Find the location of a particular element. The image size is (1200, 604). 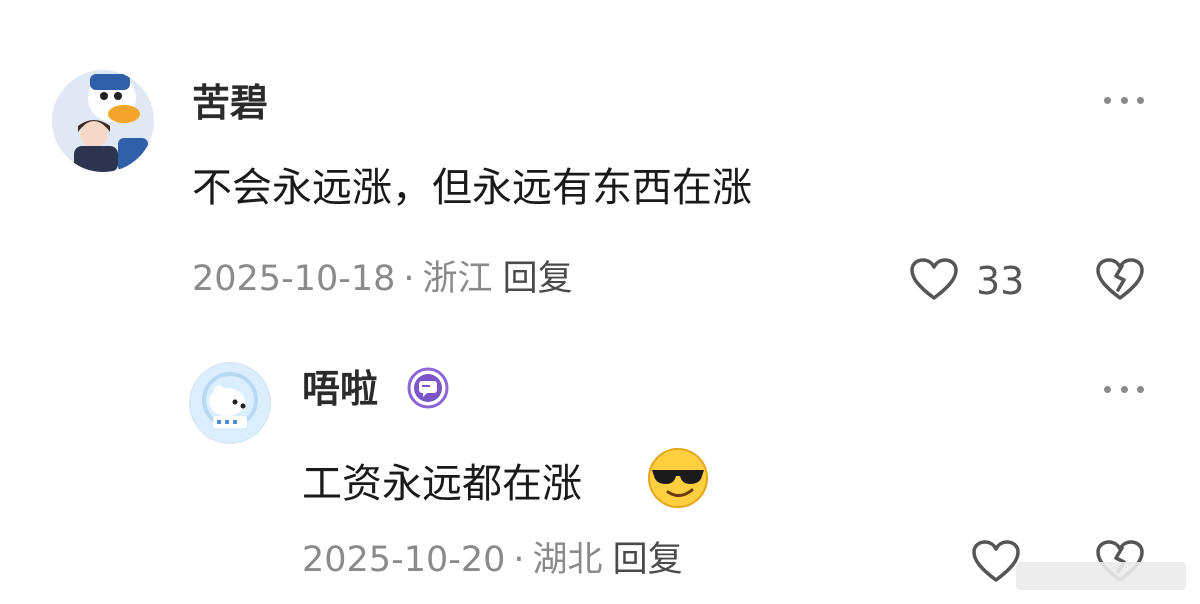

username: 苦碧 is located at coordinates (230, 103).